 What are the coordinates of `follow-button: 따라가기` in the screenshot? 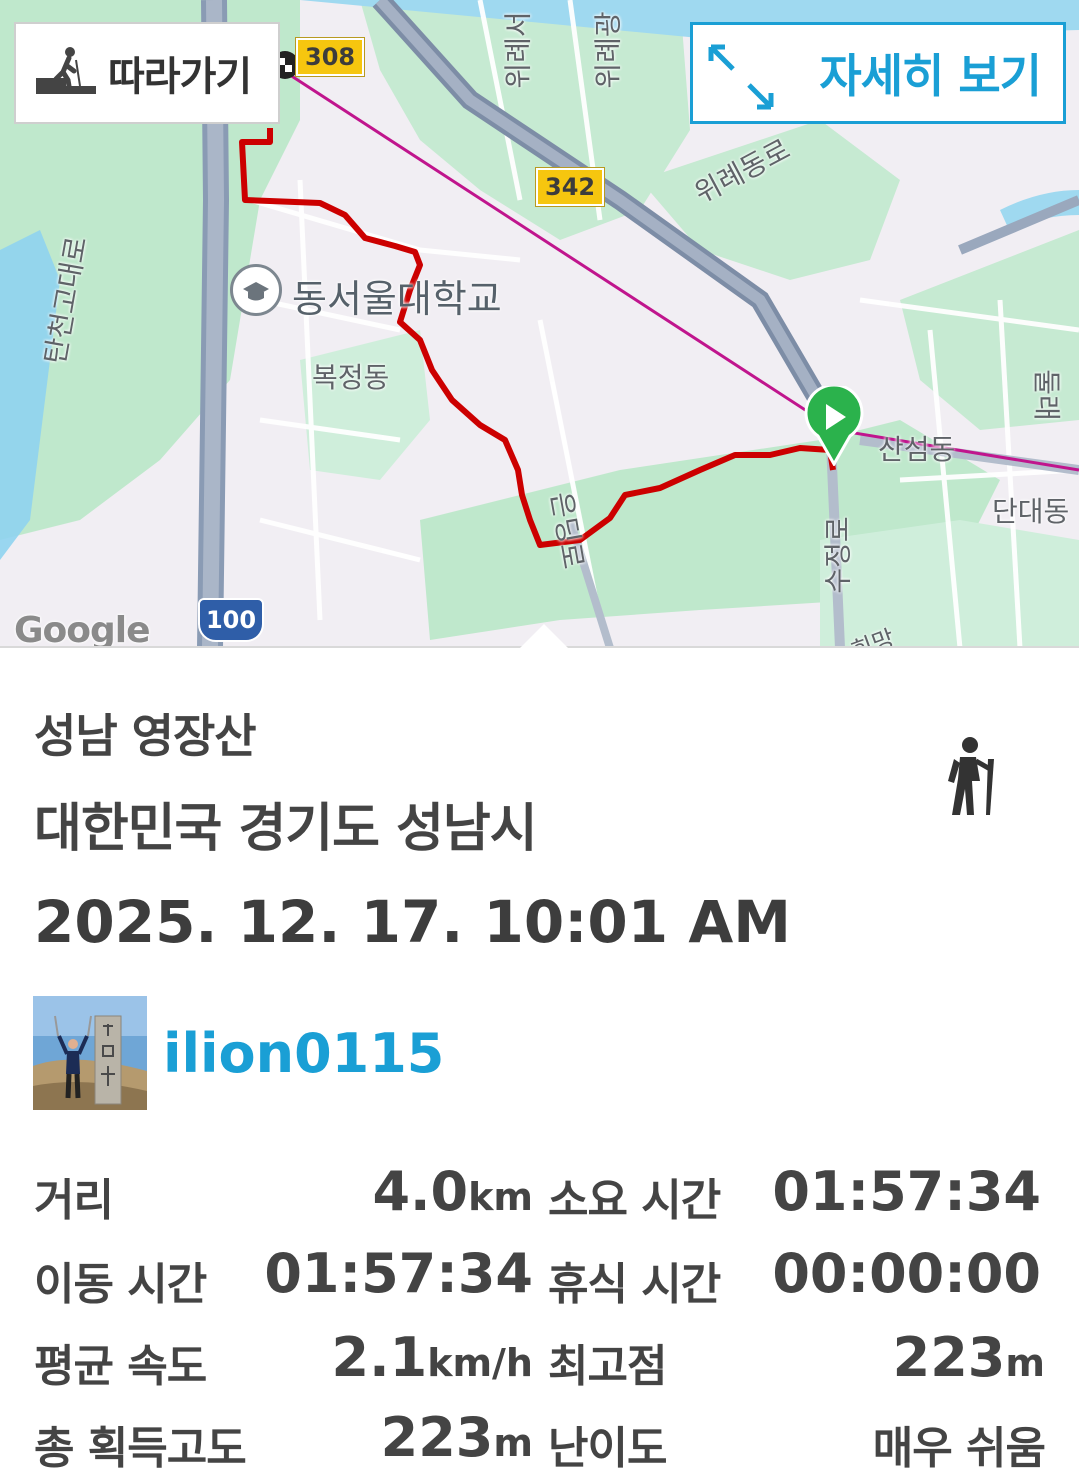 It's located at (147, 73).